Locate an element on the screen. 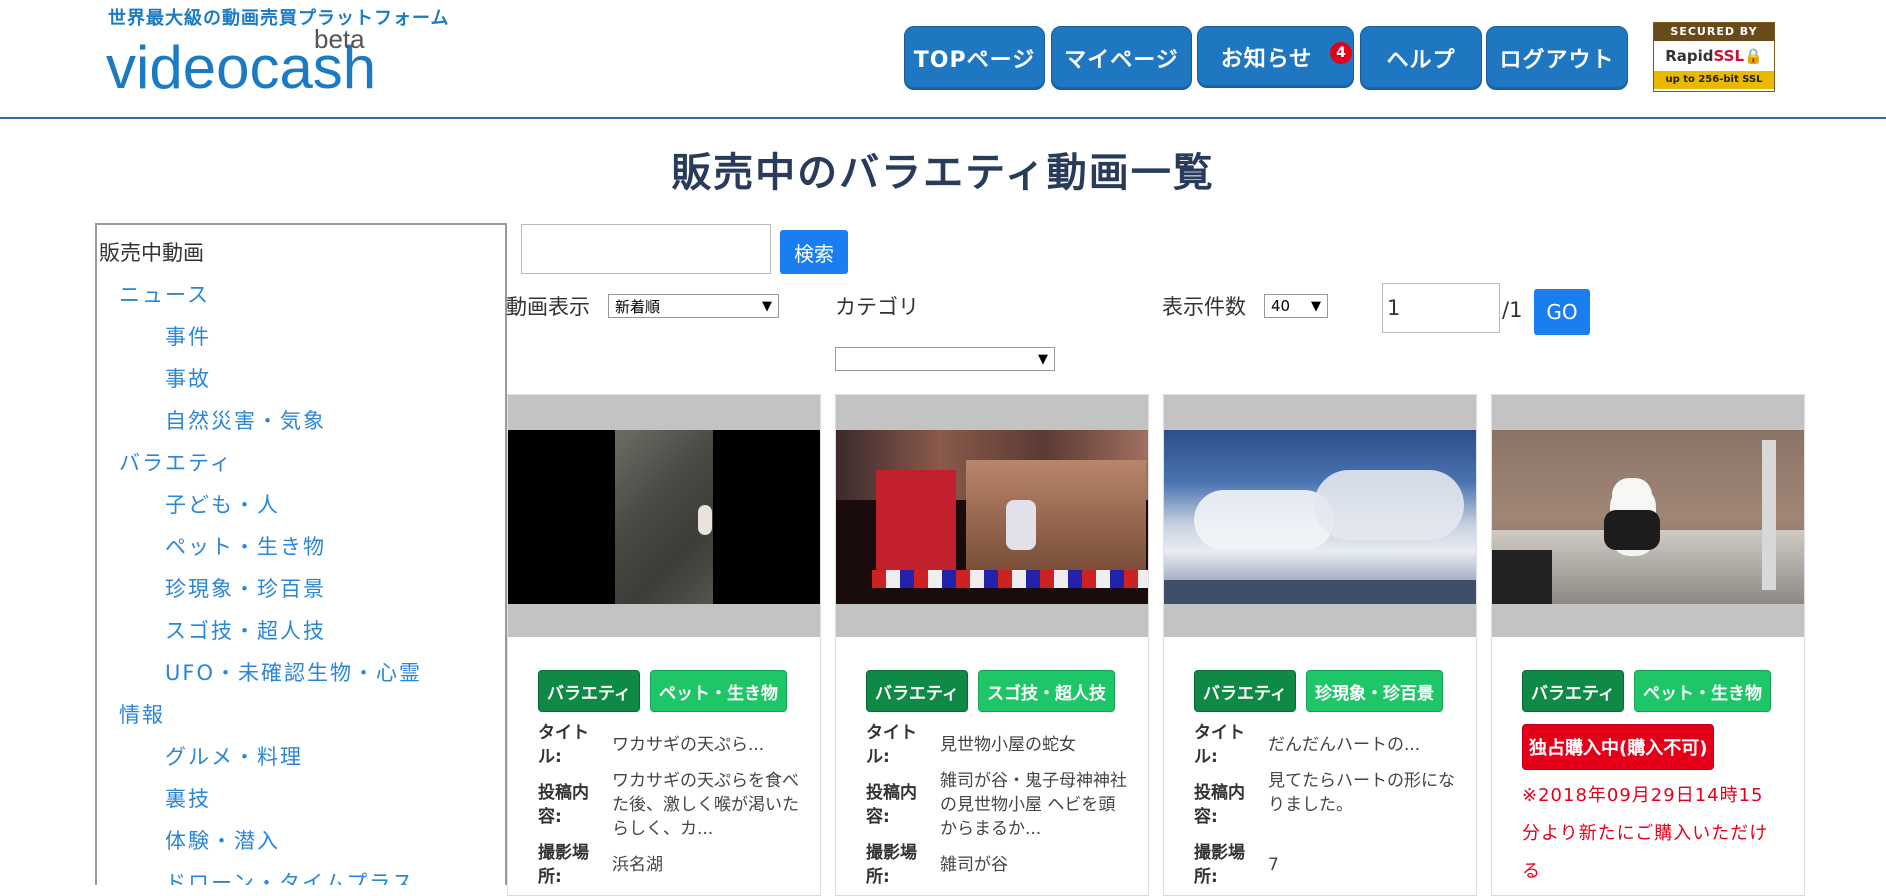 This screenshot has width=1886, height=896. page-number-input: 1 is located at coordinates (1441, 308).